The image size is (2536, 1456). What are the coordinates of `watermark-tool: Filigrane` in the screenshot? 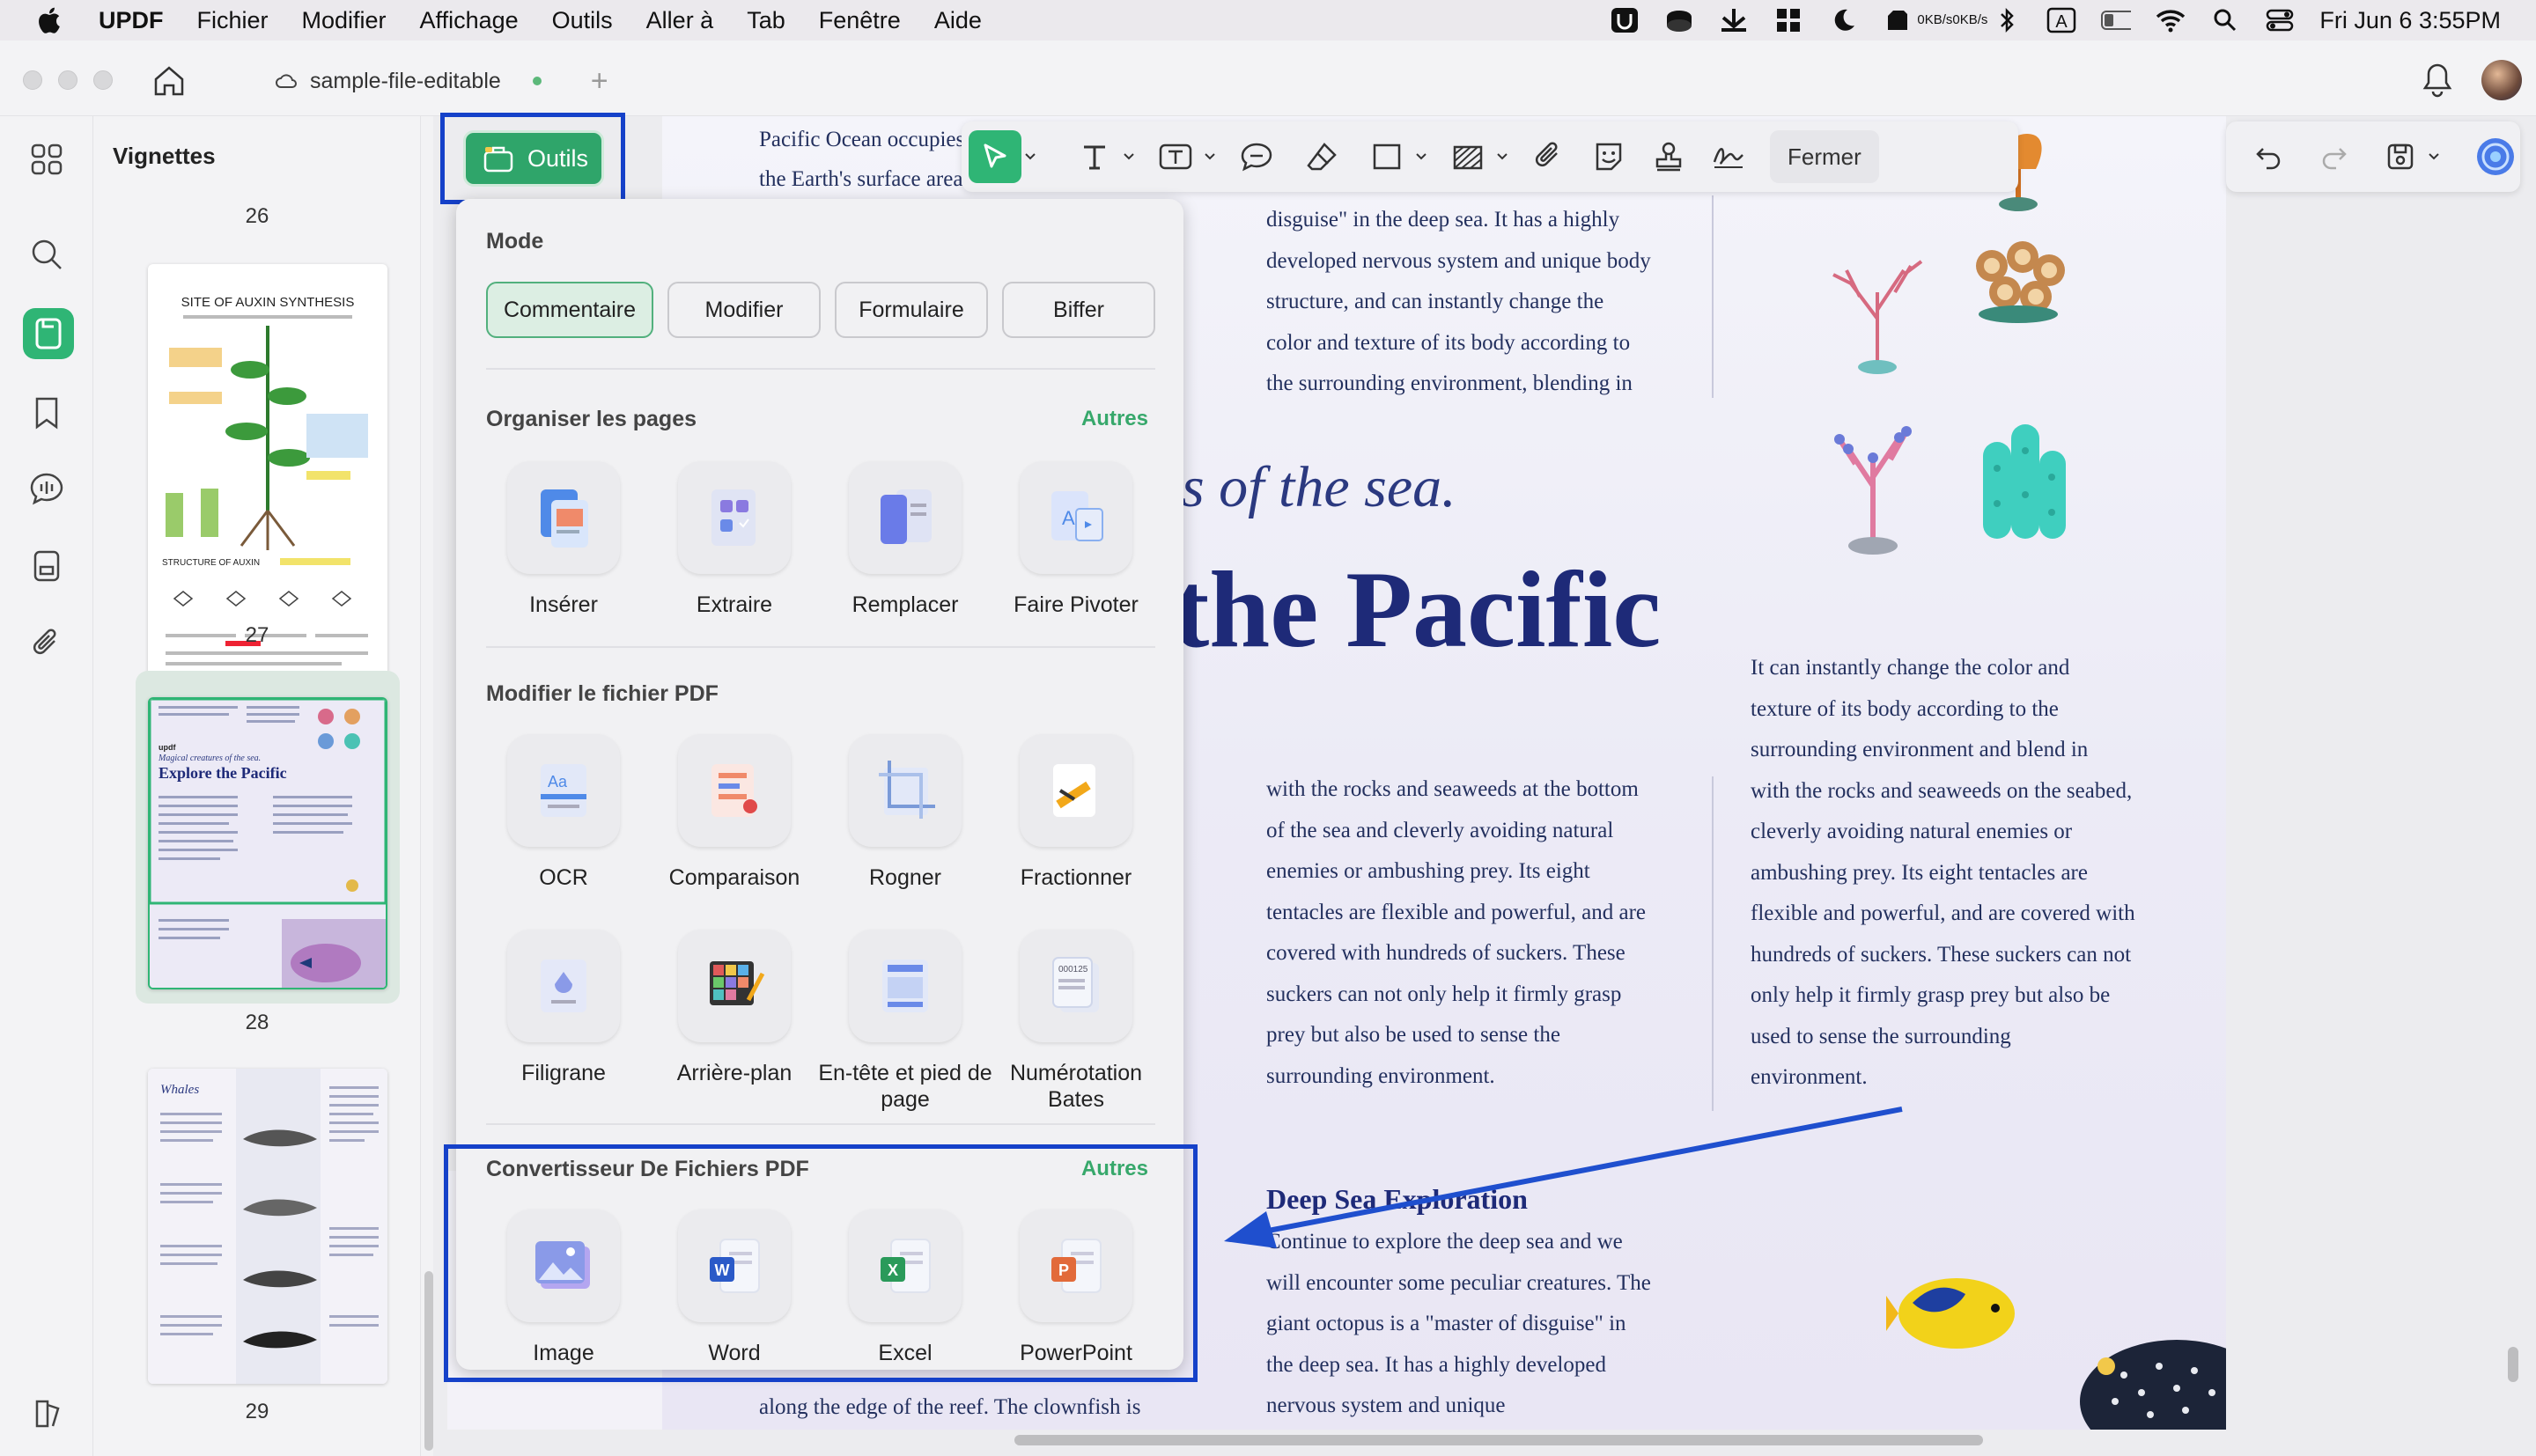 It's located at (564, 1008).